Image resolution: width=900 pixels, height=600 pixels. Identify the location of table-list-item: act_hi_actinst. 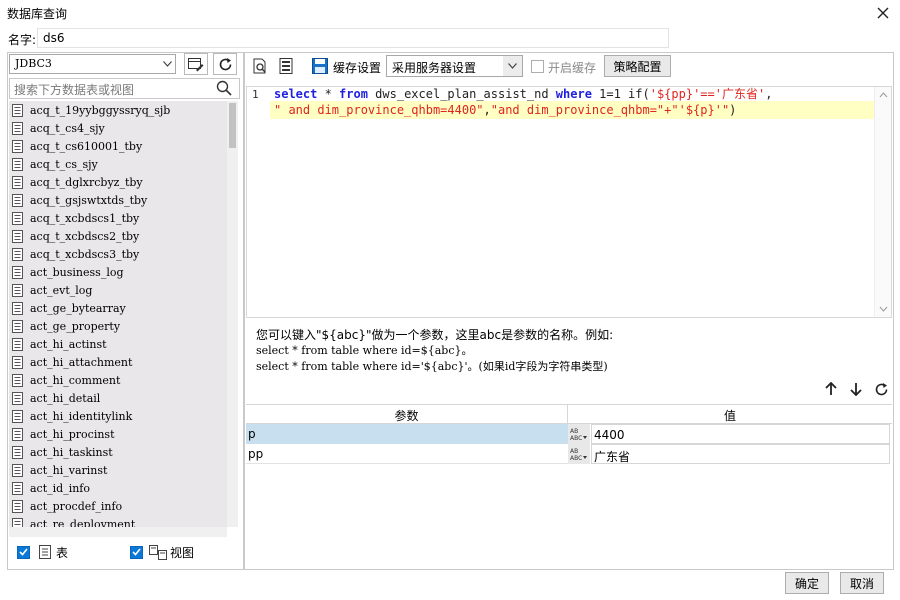
(118, 344).